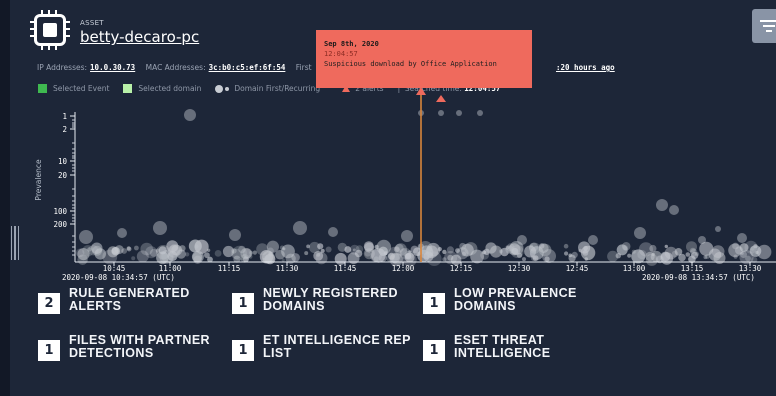 This screenshot has height=396, width=776. Describe the element at coordinates (138, 347) in the screenshot. I see `card-partner-detections: 1 FILES WITH PARTNER DETECTIONS` at that location.